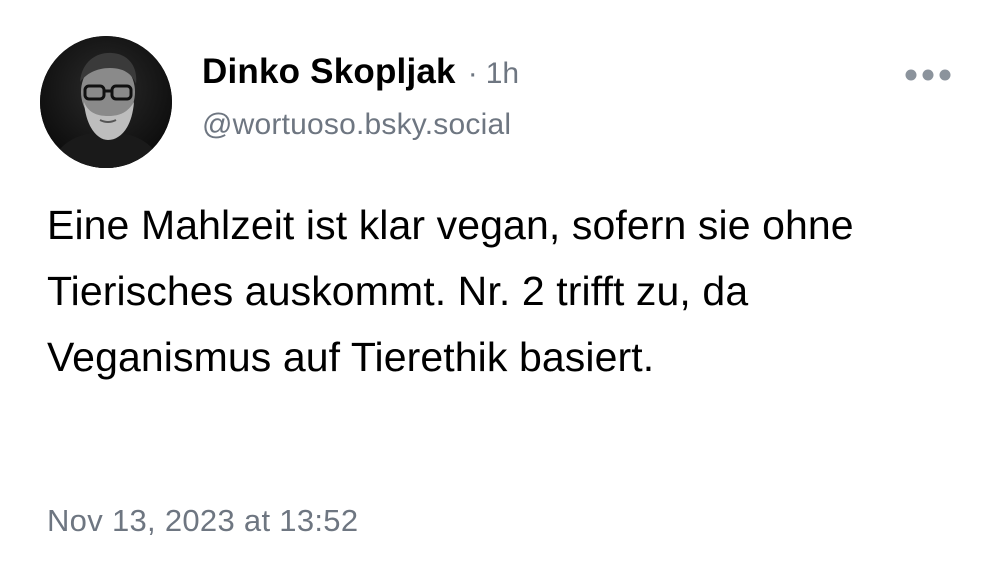 The height and width of the screenshot is (562, 1000). I want to click on author-handle: @wortuoso.bsky.social, so click(356, 125).